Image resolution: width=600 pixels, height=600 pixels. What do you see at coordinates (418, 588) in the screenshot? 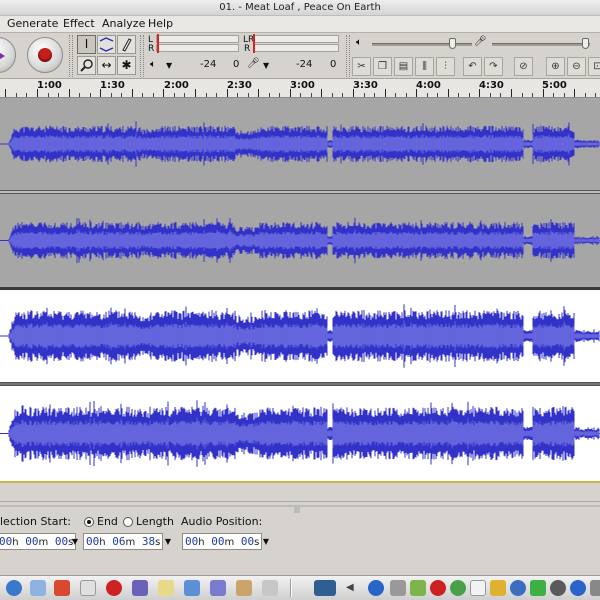
I see `network-icon` at bounding box center [418, 588].